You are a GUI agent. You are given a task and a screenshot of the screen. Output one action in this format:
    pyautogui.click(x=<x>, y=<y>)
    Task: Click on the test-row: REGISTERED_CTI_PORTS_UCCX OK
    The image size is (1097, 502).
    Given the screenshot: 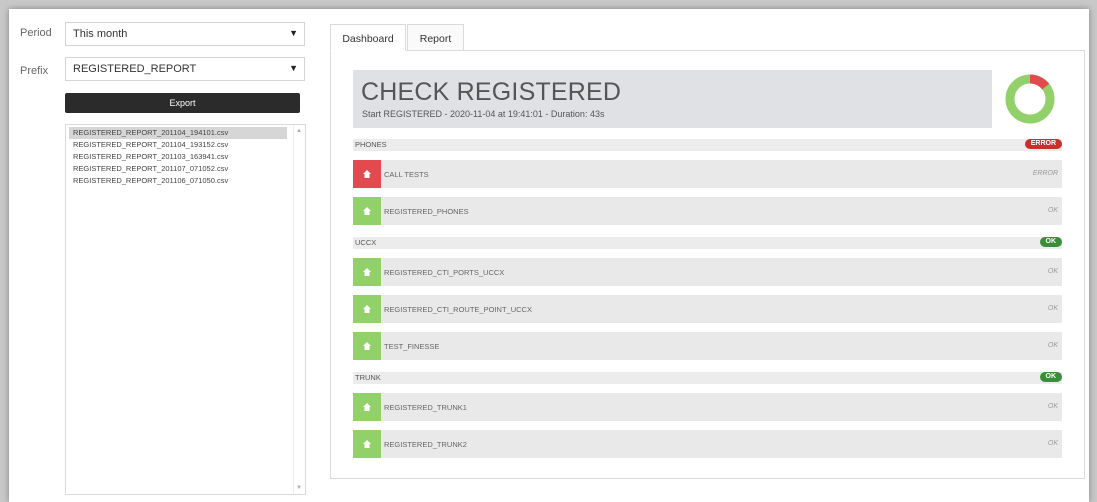 What is the action you would take?
    pyautogui.click(x=707, y=272)
    